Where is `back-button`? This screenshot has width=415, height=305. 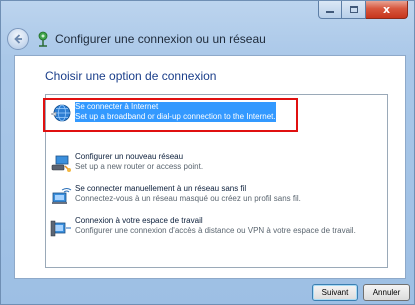
back-button is located at coordinates (18, 39).